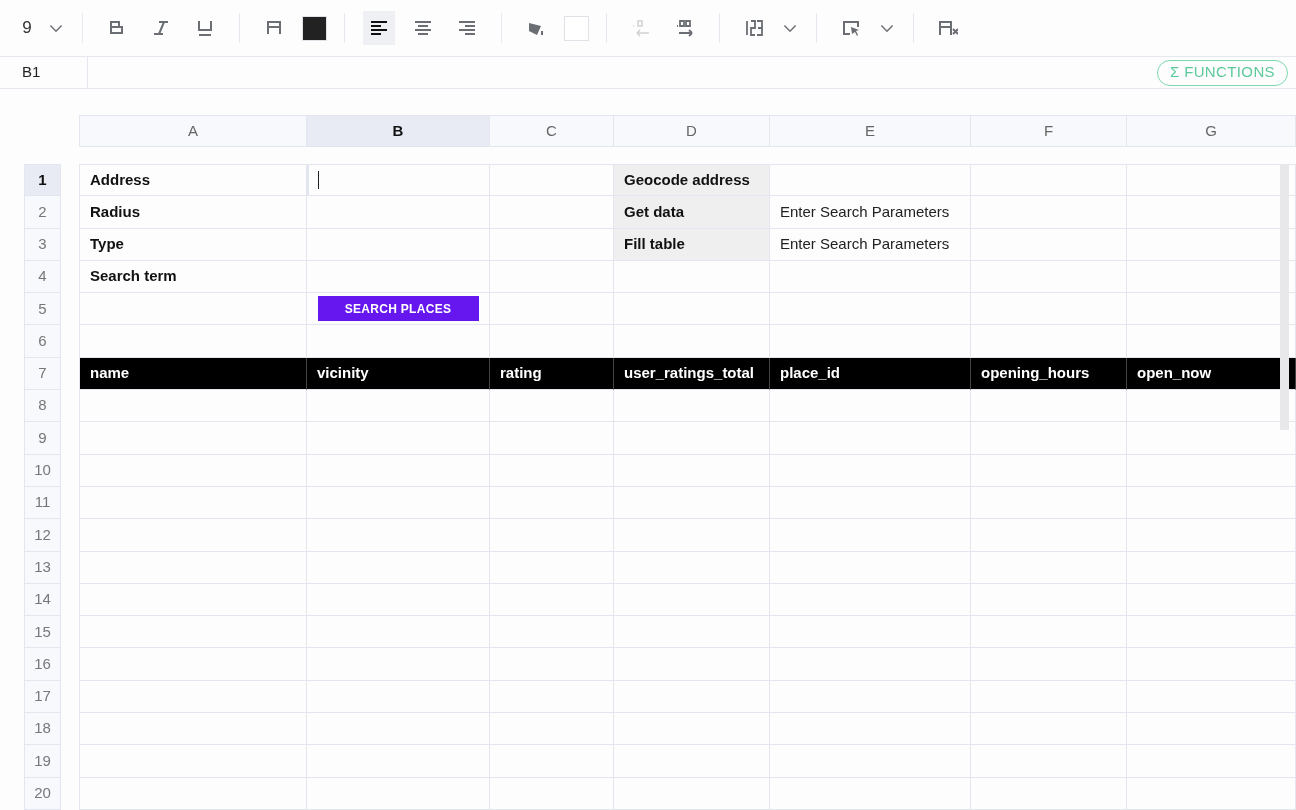 Image resolution: width=1296 pixels, height=810 pixels. I want to click on column-header: C, so click(552, 131).